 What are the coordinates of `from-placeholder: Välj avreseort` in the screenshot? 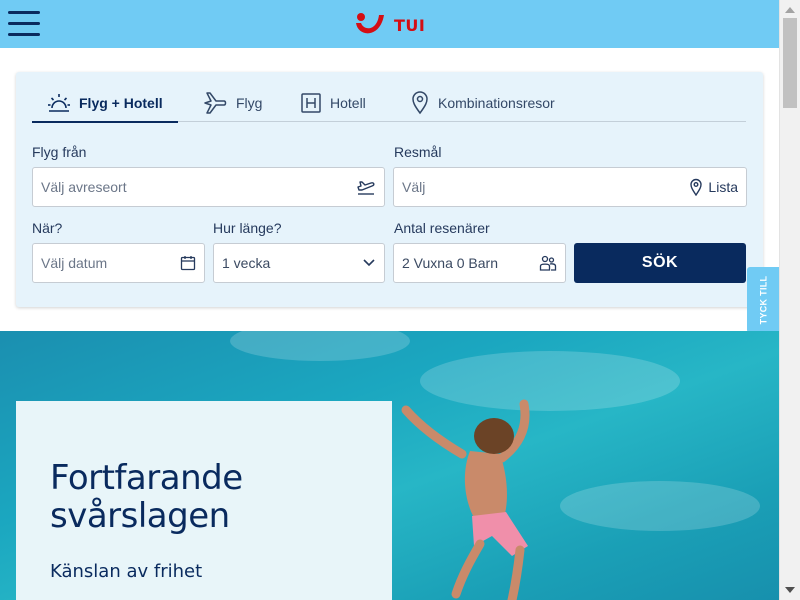 It's located at (84, 187).